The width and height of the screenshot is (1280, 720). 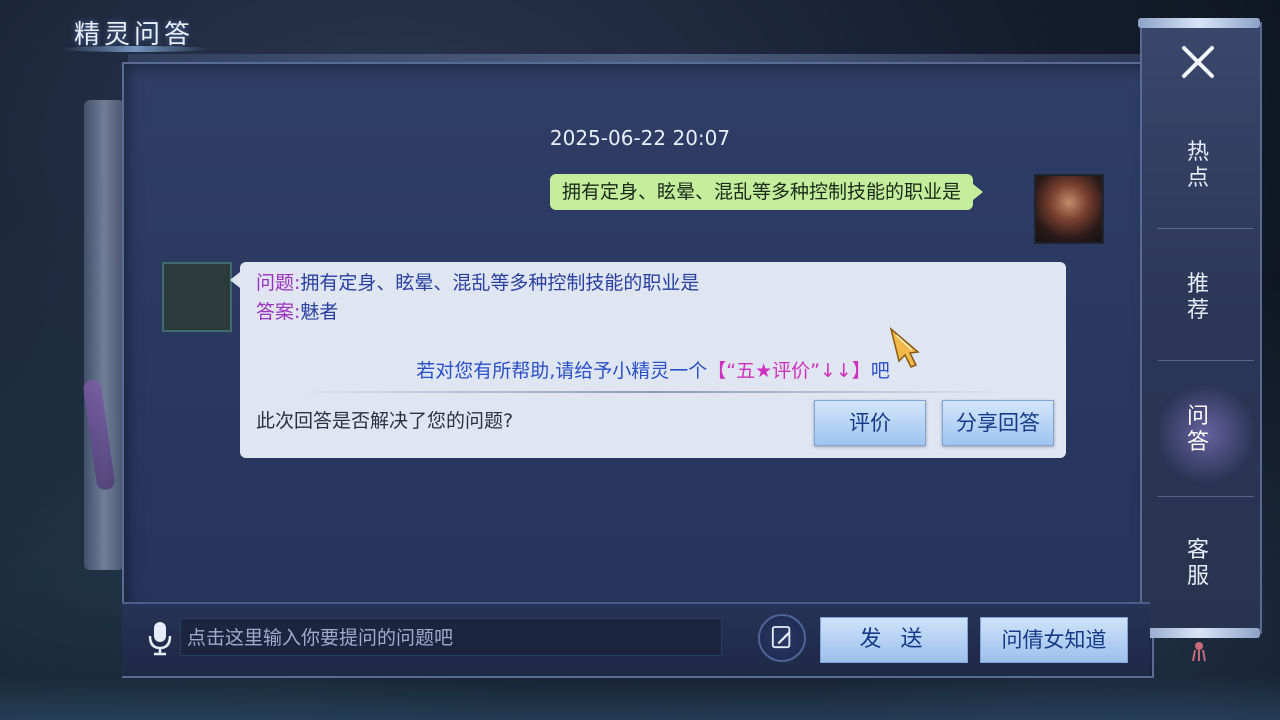 I want to click on pointer-cursor-icon, so click(x=904, y=347).